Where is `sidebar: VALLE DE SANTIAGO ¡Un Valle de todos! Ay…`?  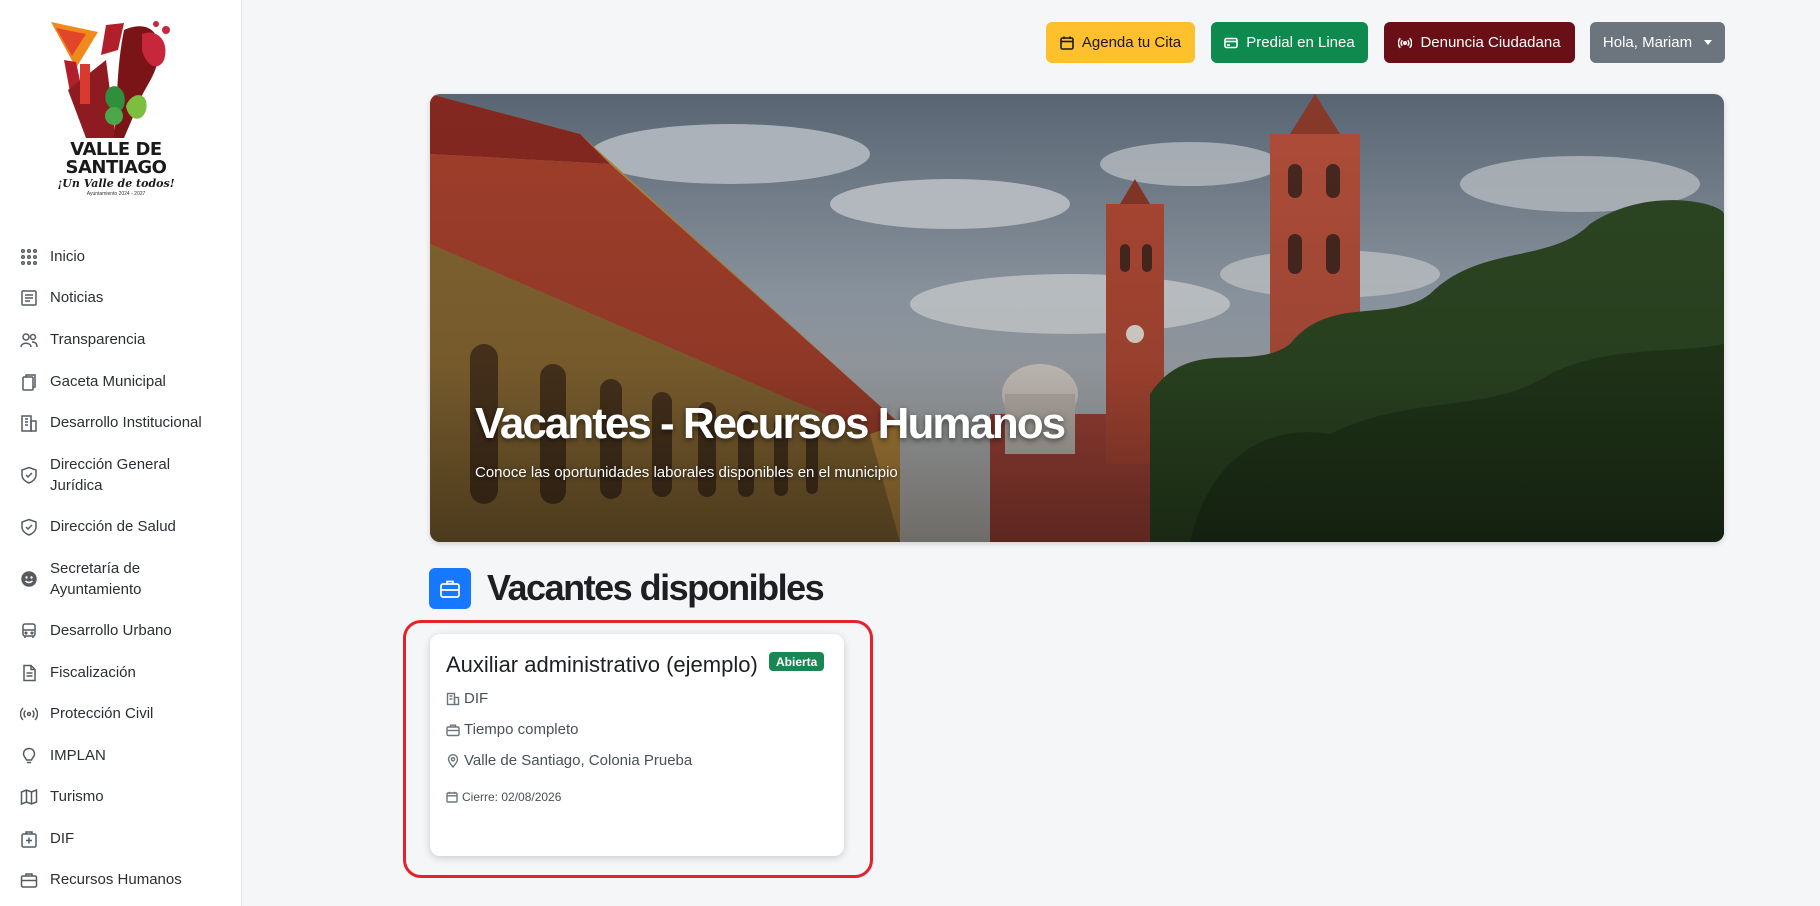
sidebar: VALLE DE SANTIAGO ¡Un Valle de todos! Ay… is located at coordinates (121, 453).